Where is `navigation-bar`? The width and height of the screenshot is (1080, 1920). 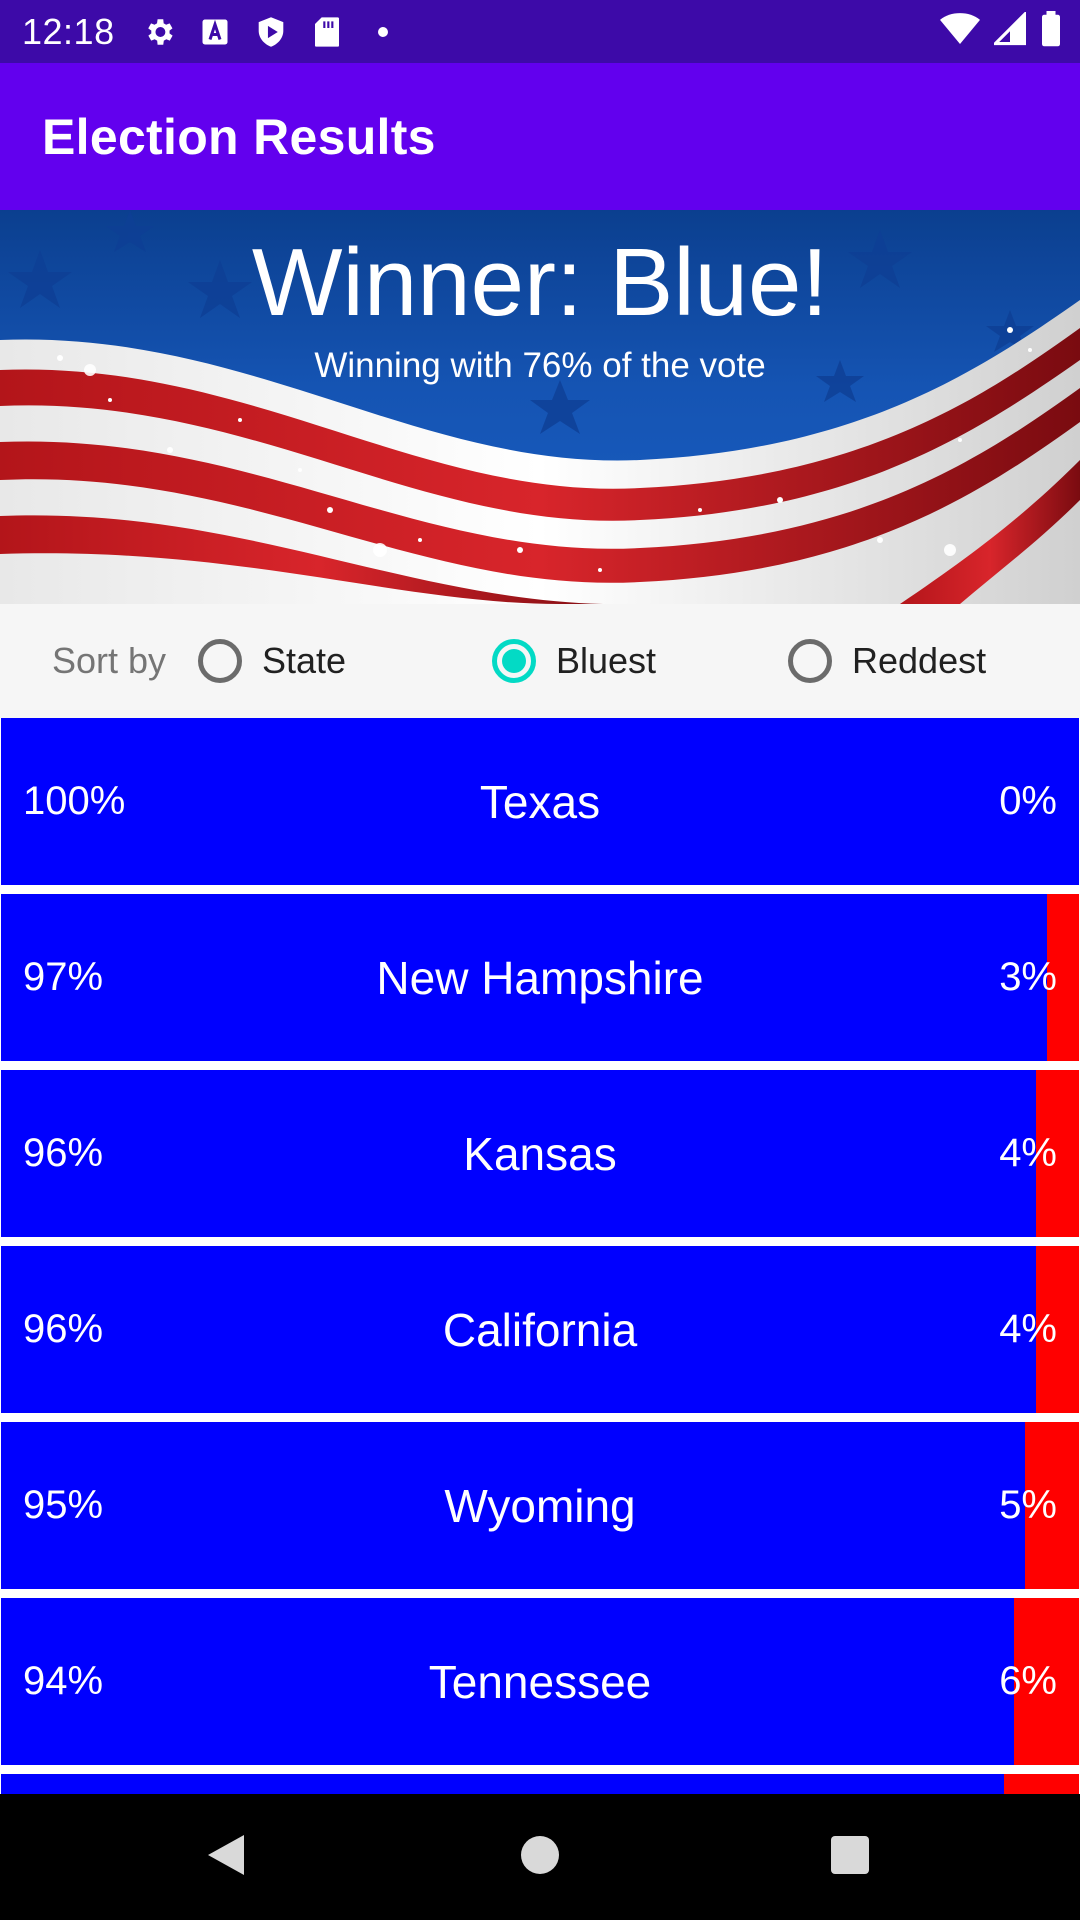 navigation-bar is located at coordinates (540, 1857).